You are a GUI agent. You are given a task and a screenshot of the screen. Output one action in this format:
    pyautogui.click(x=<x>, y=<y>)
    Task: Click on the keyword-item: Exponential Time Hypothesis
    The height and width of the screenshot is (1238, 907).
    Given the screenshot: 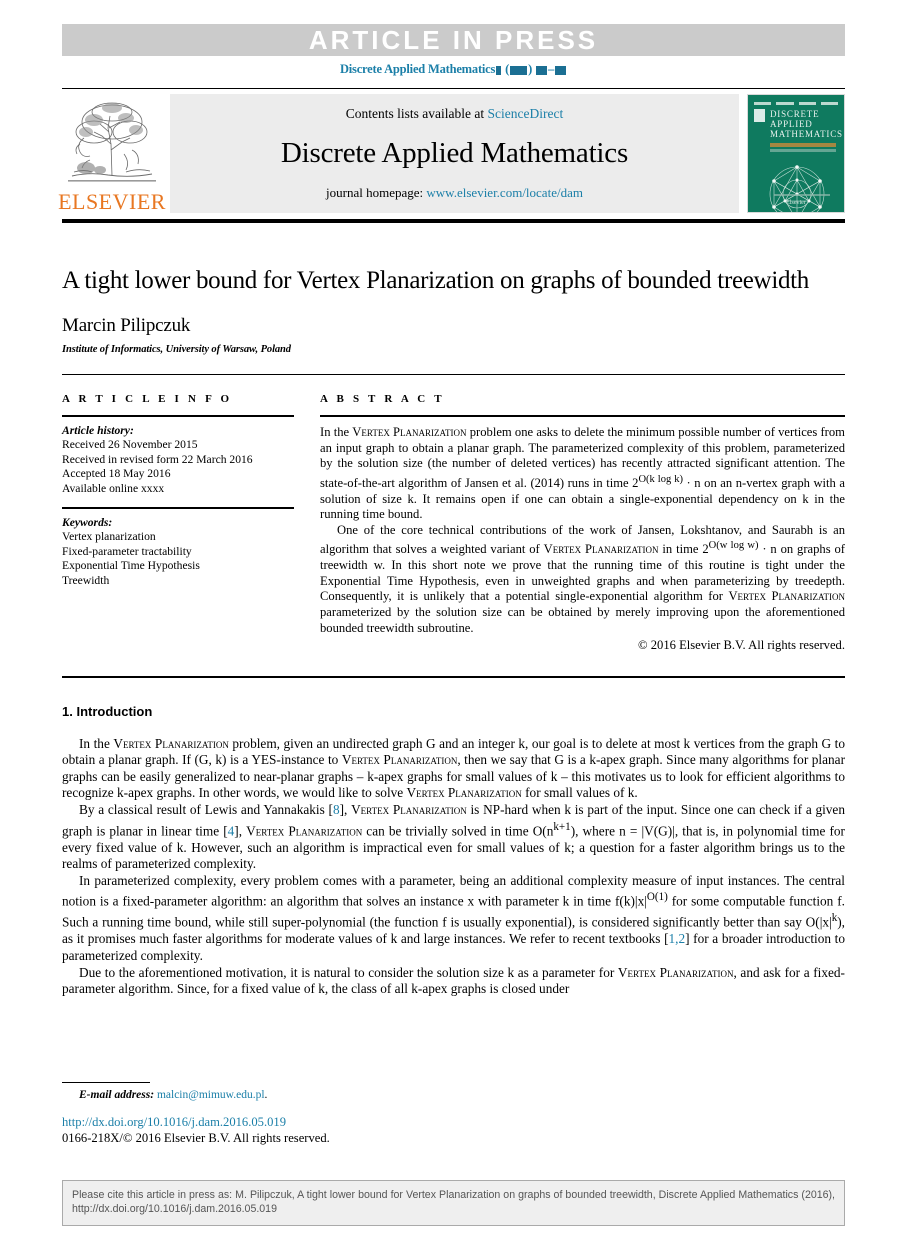 What is the action you would take?
    pyautogui.click(x=131, y=566)
    